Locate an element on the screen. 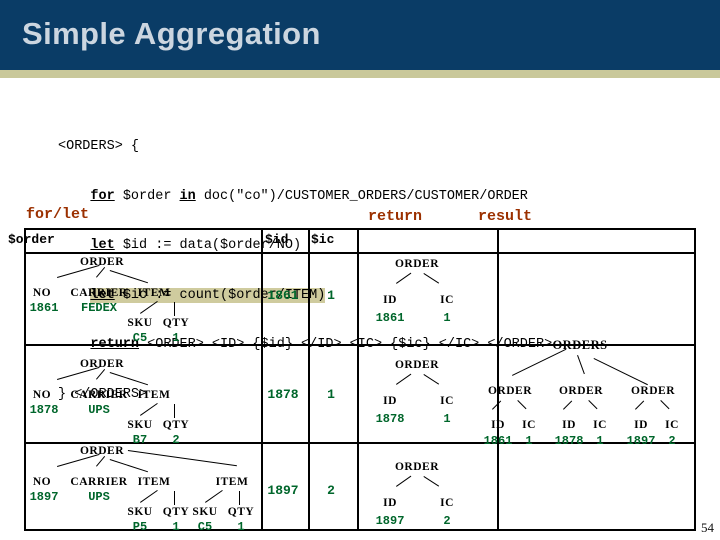 The width and height of the screenshot is (720, 540). tree-value-id-3: 1897 is located at coordinates (641, 441).